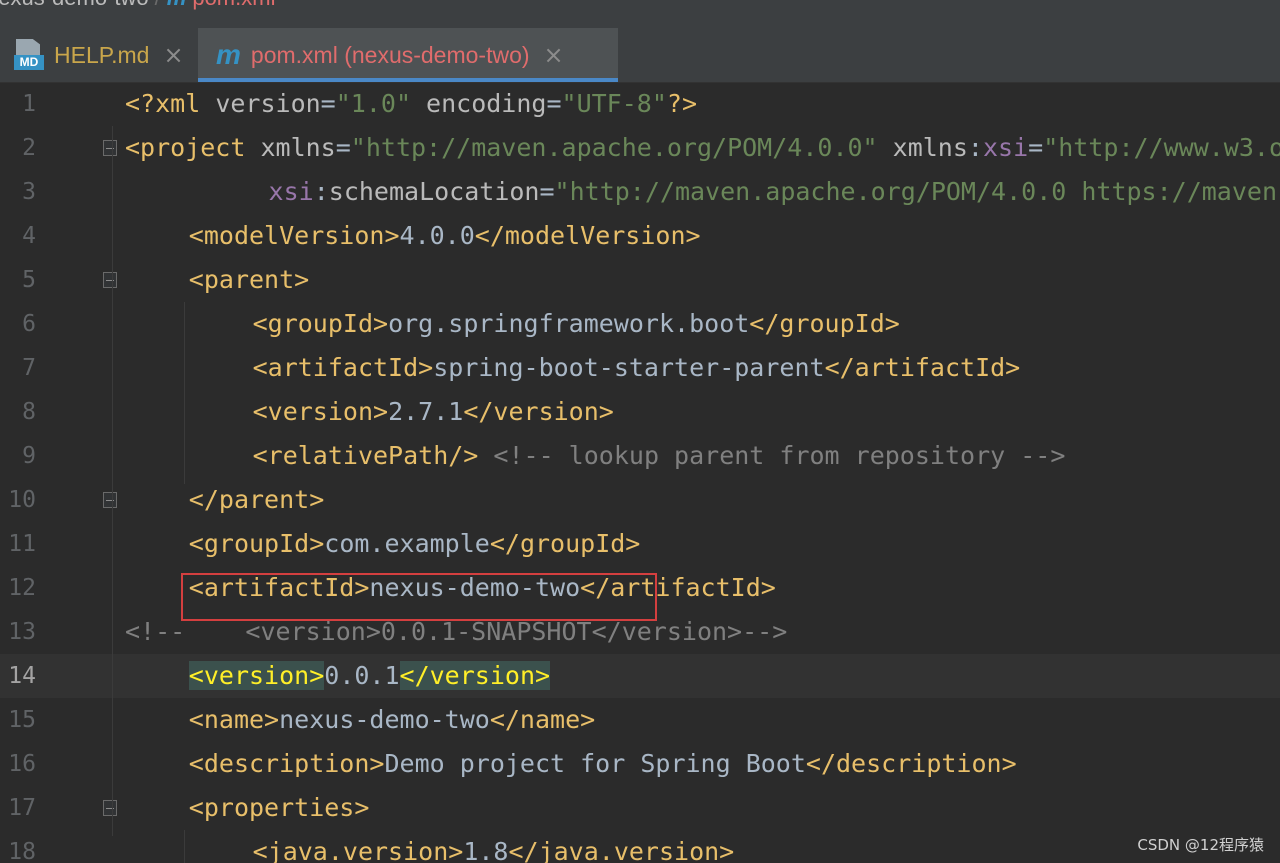 The width and height of the screenshot is (1280, 863). I want to click on code-token: "1.0", so click(373, 103).